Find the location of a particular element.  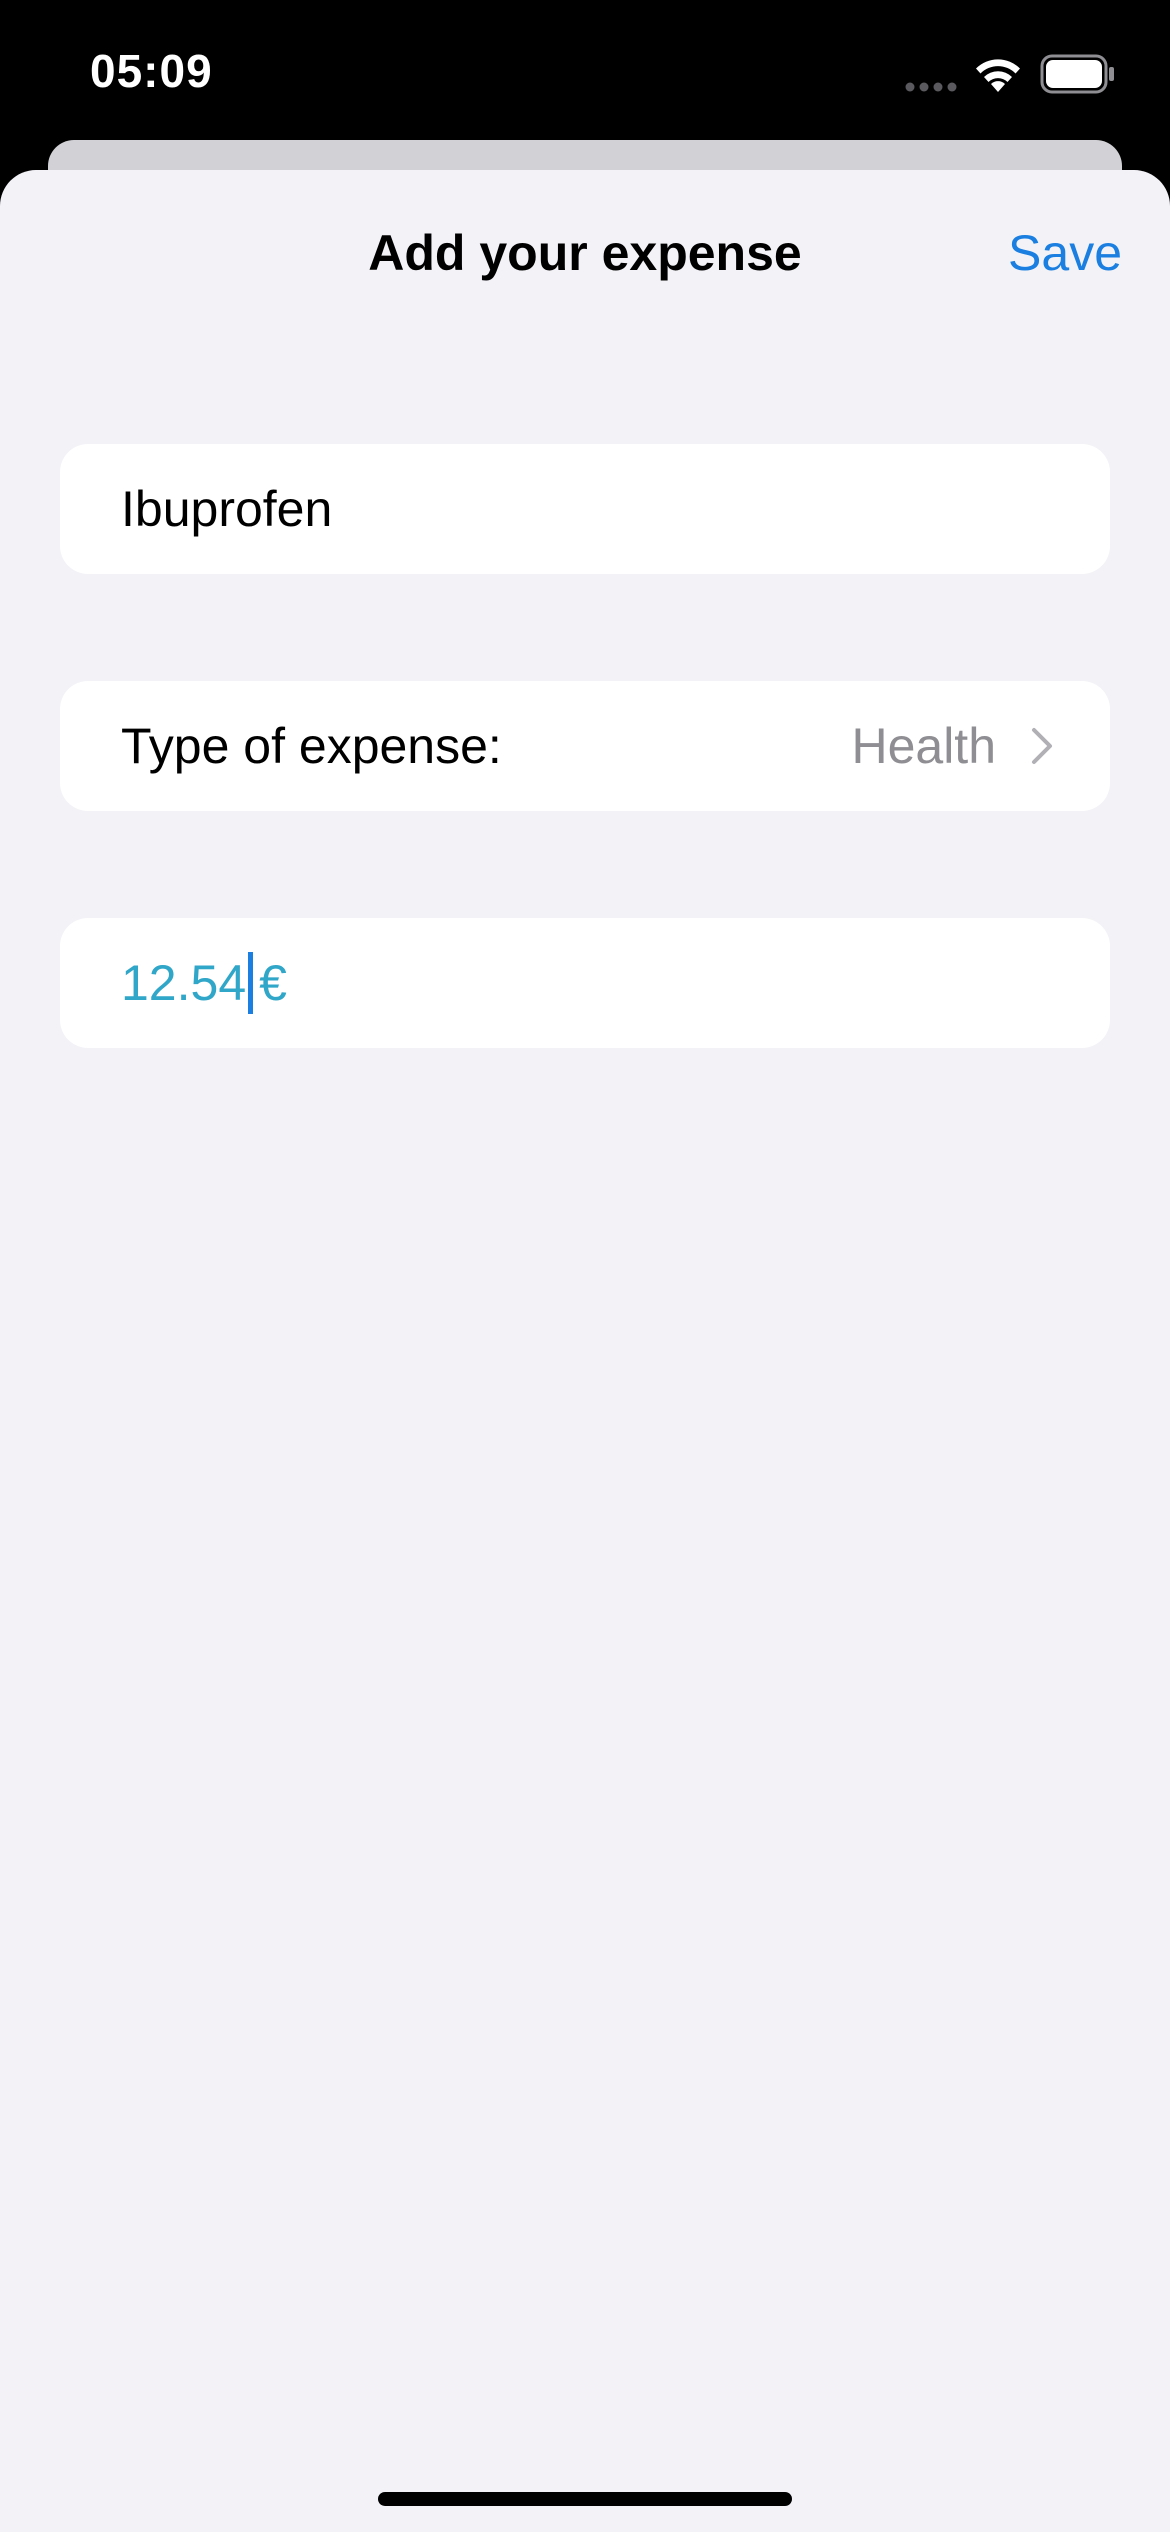

status-bar: 05:09 is located at coordinates (585, 70).